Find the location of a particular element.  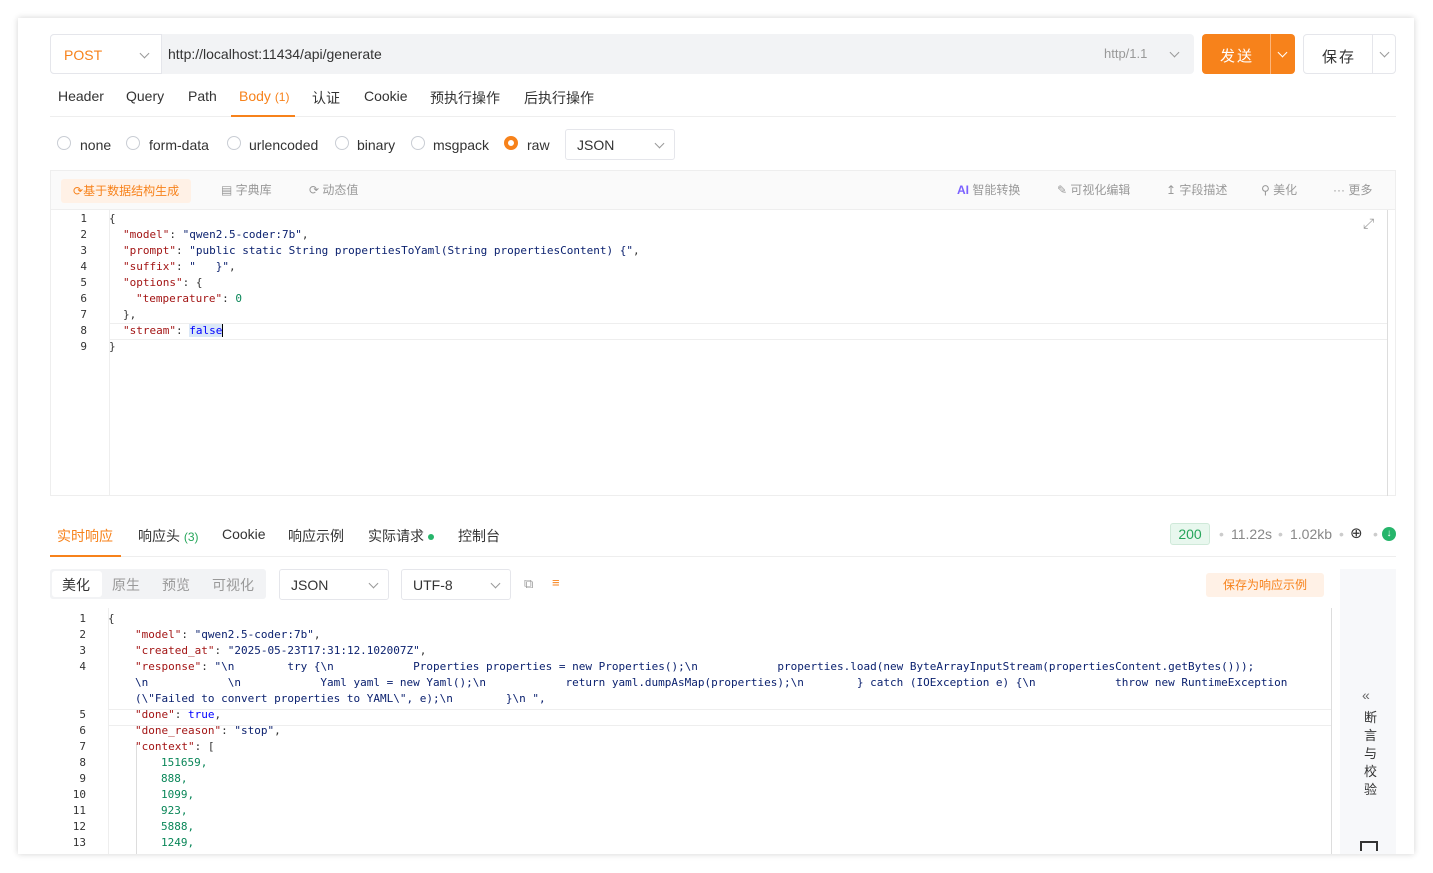

method-label: POST is located at coordinates (83, 55).